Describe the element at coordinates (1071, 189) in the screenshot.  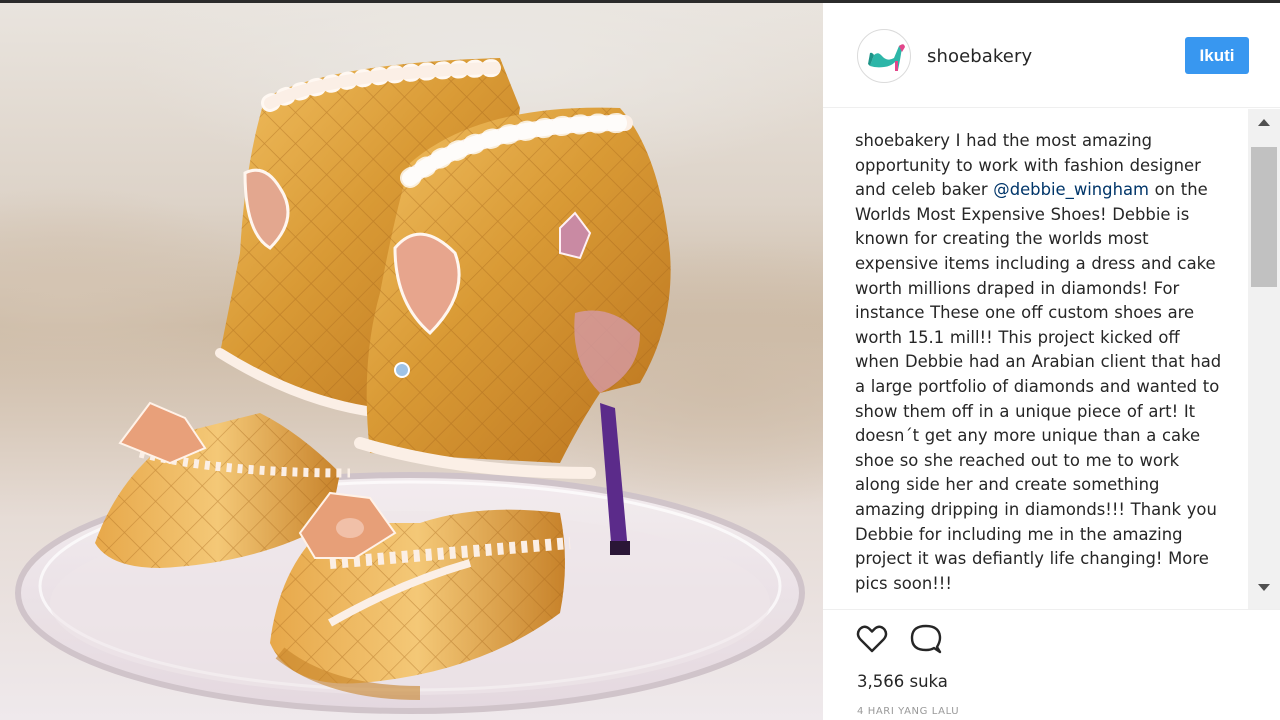
I see `mention-link: @debbie_wingham` at that location.